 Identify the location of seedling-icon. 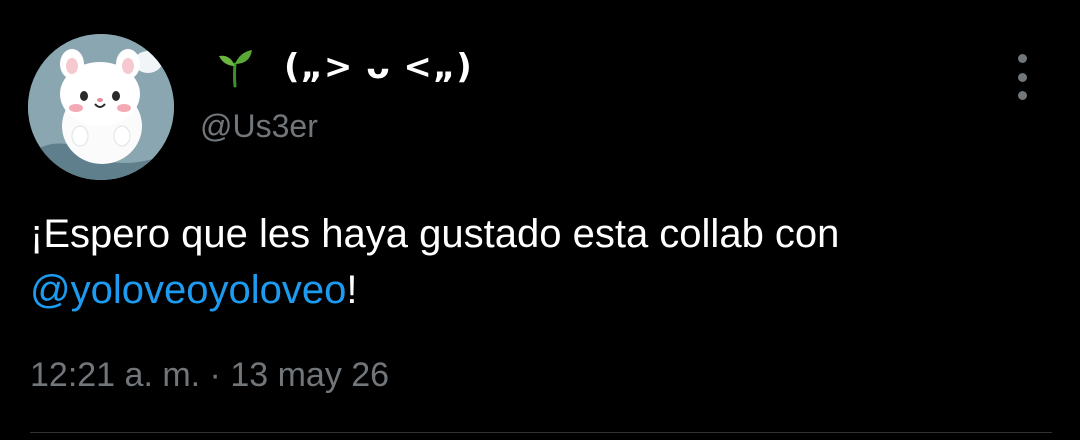
(235, 67).